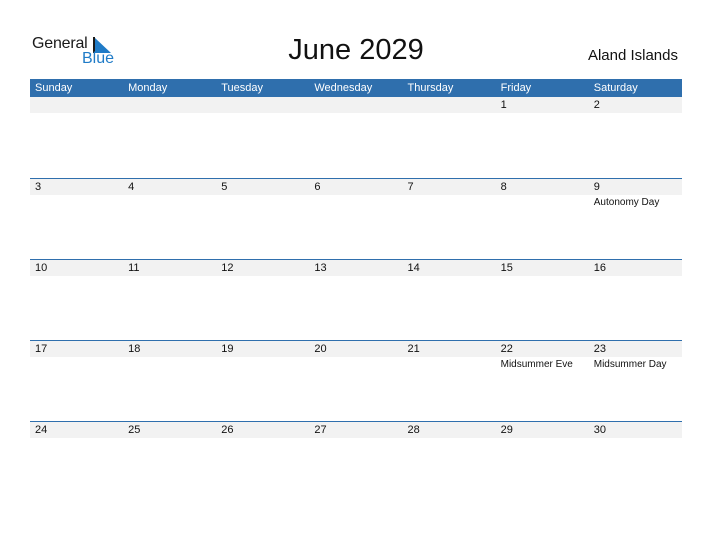 This screenshot has width=712, height=550. What do you see at coordinates (242, 88) in the screenshot?
I see `weekday-tuesday: Tuesday` at bounding box center [242, 88].